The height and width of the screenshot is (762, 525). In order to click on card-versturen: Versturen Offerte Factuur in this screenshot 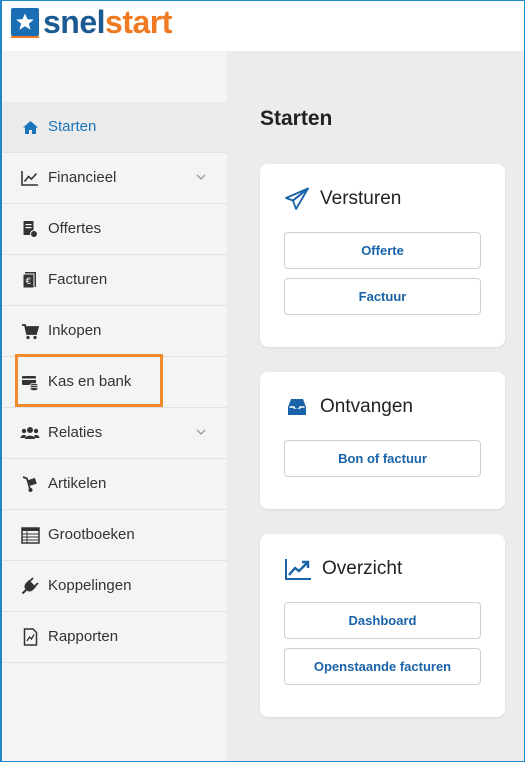, I will do `click(382, 255)`.